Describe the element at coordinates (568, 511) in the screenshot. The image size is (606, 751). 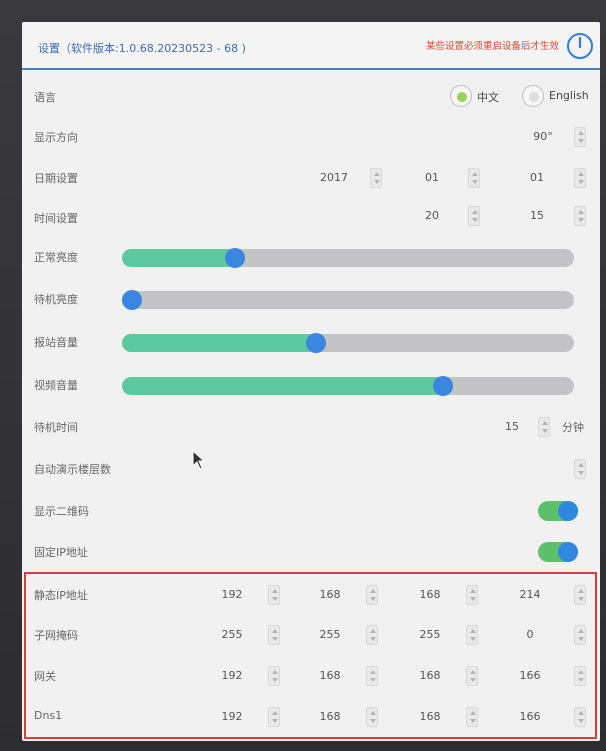
I see `toggle-knob` at that location.